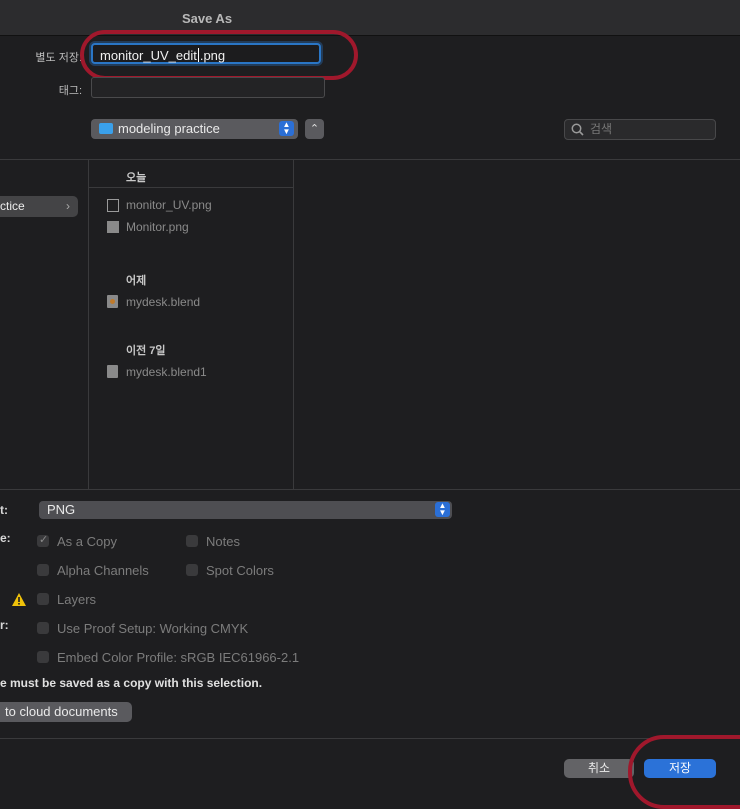 The width and height of the screenshot is (740, 809). I want to click on search-field: 검색, so click(640, 129).